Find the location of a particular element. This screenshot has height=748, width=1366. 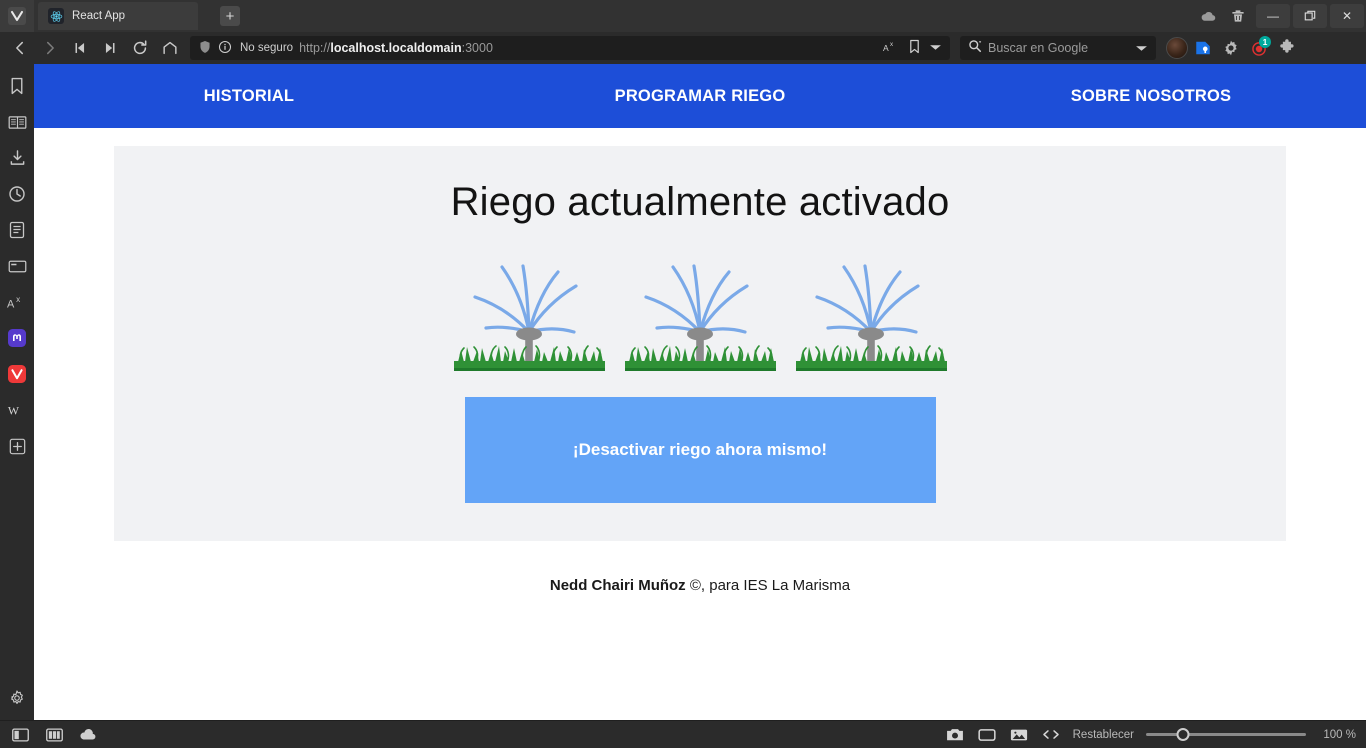

minimize-button: — is located at coordinates (1273, 16).